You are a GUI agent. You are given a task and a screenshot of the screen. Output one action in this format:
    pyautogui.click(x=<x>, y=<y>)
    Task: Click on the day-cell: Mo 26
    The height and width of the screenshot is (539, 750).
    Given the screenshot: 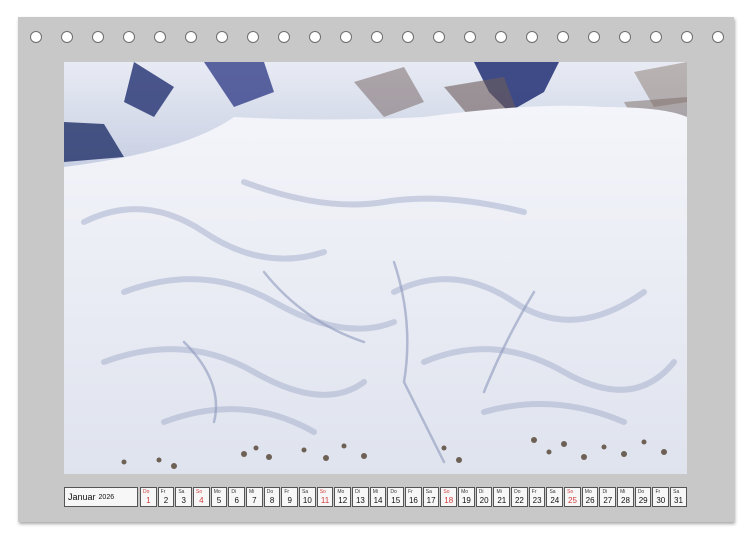 What is the action you would take?
    pyautogui.click(x=590, y=497)
    